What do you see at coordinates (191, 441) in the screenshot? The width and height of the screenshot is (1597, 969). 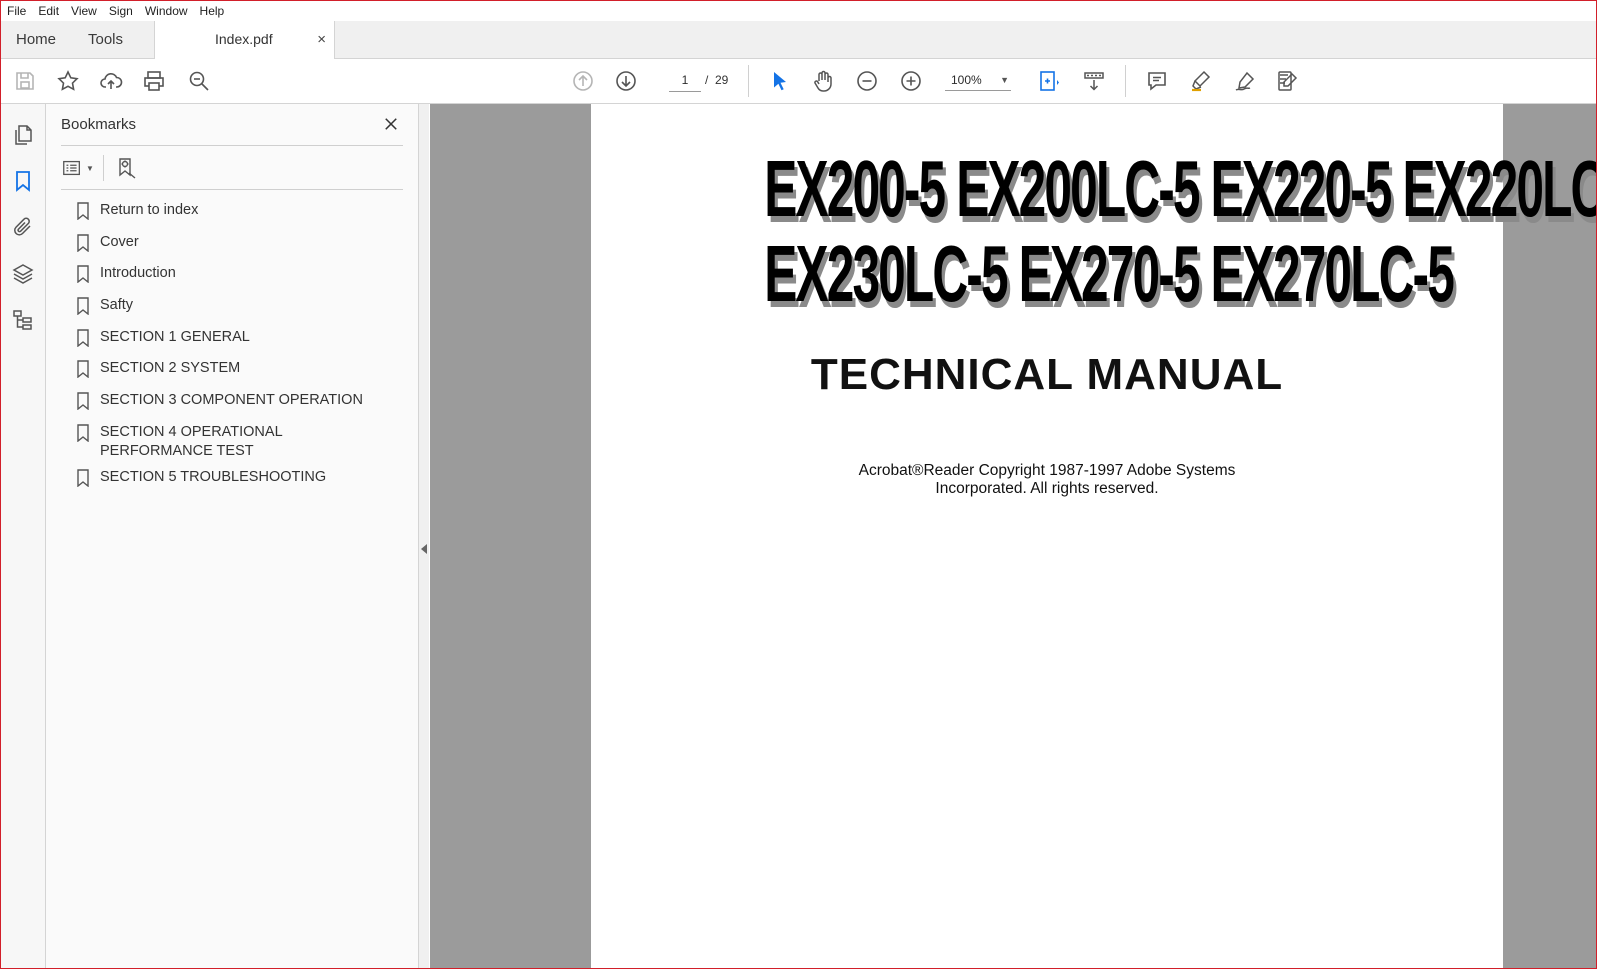 I see `bookmark-label: SECTION 4 OPERATIONAL PERFORMANCE TEST` at bounding box center [191, 441].